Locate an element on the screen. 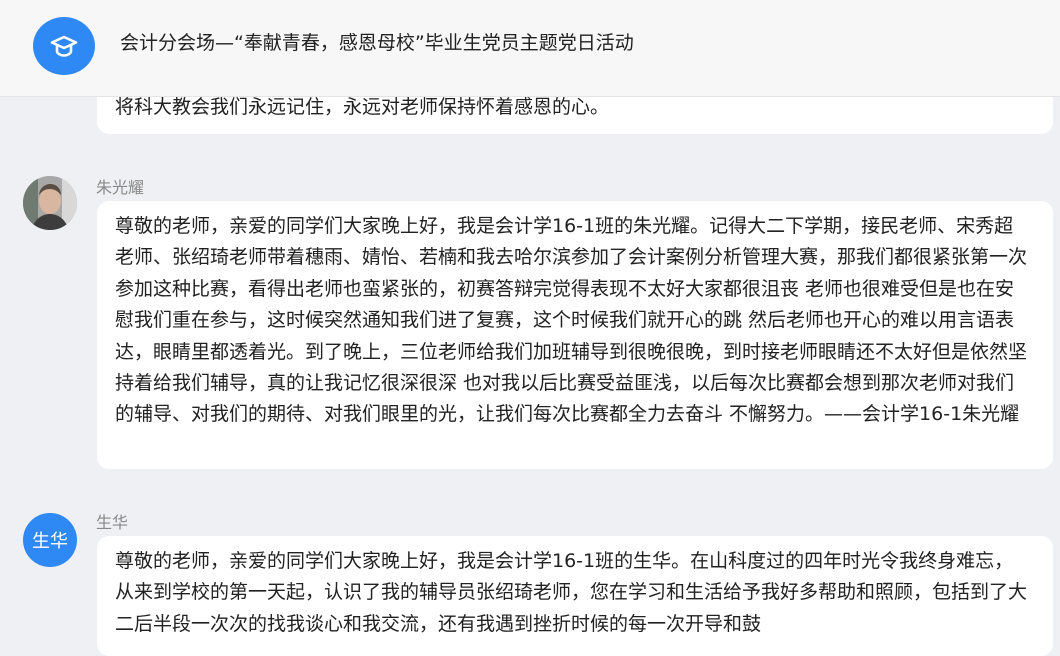  graduation-cap-icon is located at coordinates (64, 46).